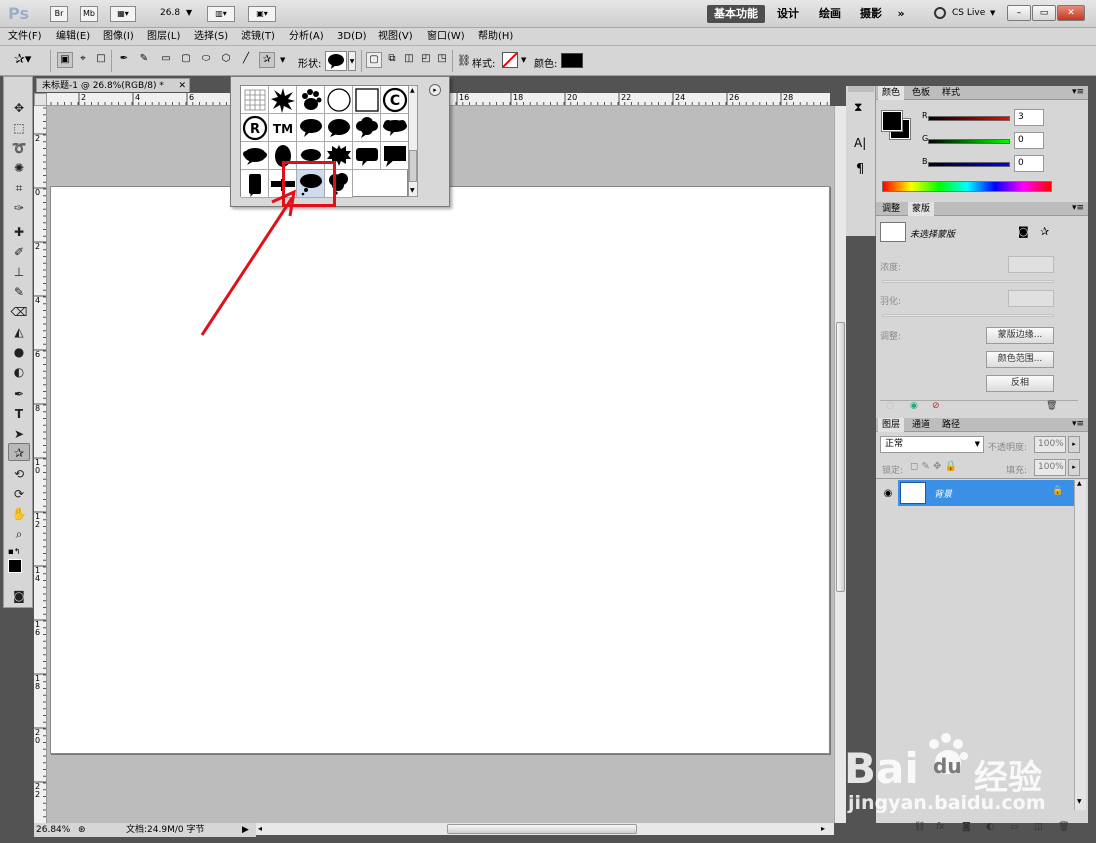 The height and width of the screenshot is (843, 1096). What do you see at coordinates (542, 829) in the screenshot?
I see `horizontal-scroll-thumb` at bounding box center [542, 829].